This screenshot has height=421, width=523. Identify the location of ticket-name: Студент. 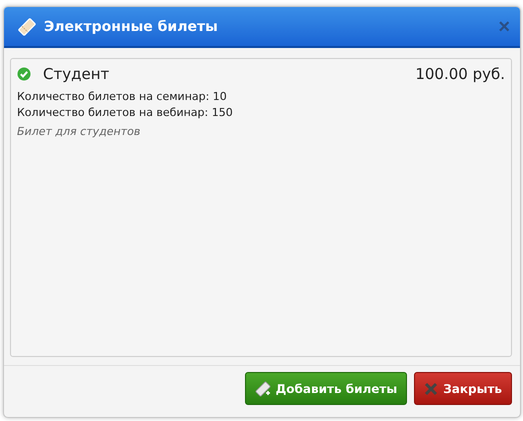
(76, 74).